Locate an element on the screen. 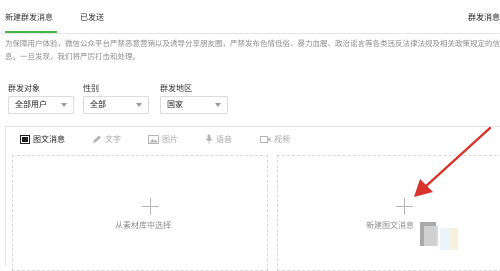  tool-voice: 语音 is located at coordinates (218, 139).